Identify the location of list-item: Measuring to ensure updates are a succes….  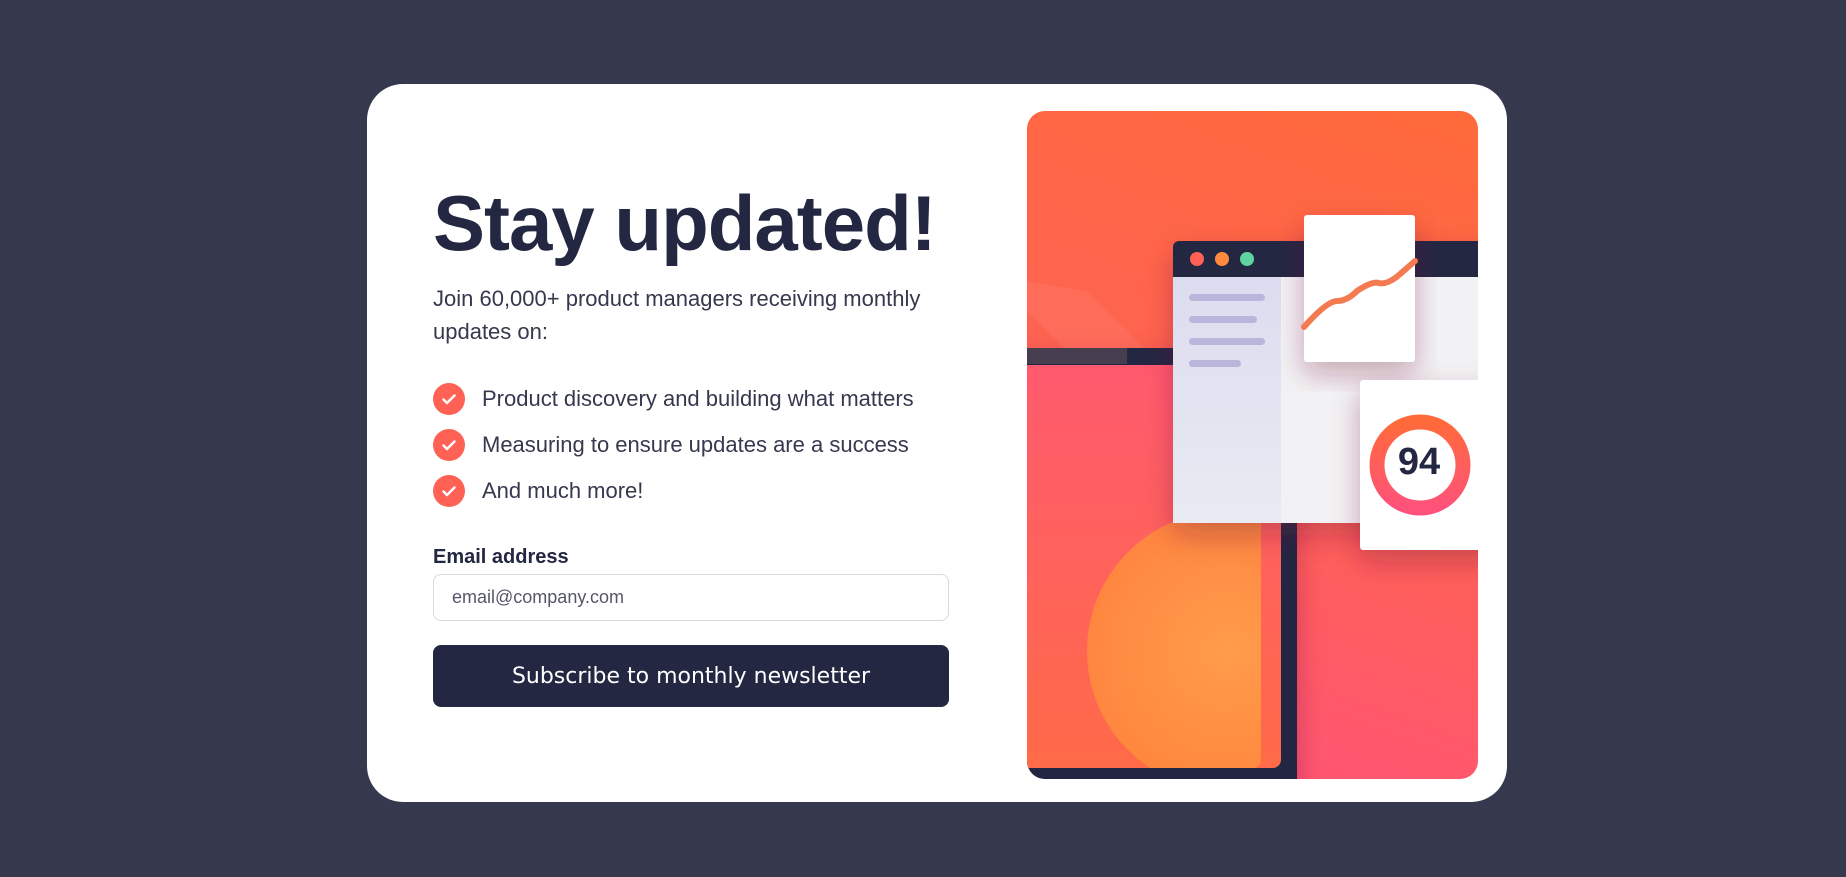
(673, 445).